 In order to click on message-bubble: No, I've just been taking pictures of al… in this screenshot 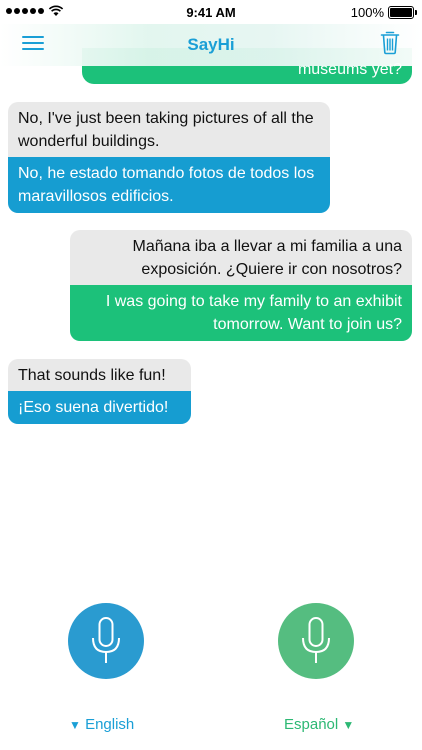, I will do `click(169, 157)`.